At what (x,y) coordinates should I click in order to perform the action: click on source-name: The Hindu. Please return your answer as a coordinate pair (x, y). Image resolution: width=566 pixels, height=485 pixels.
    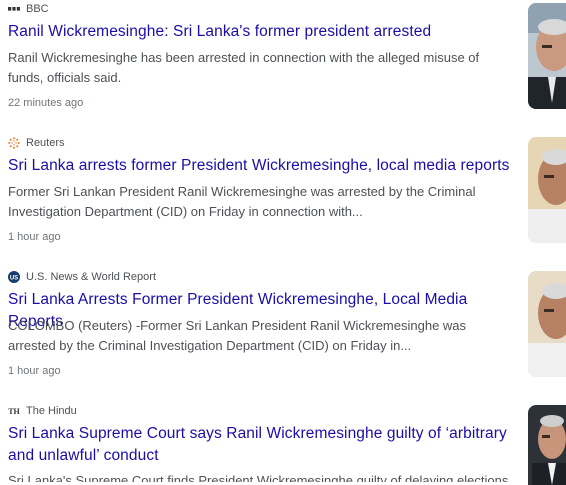
    Looking at the image, I should click on (51, 411).